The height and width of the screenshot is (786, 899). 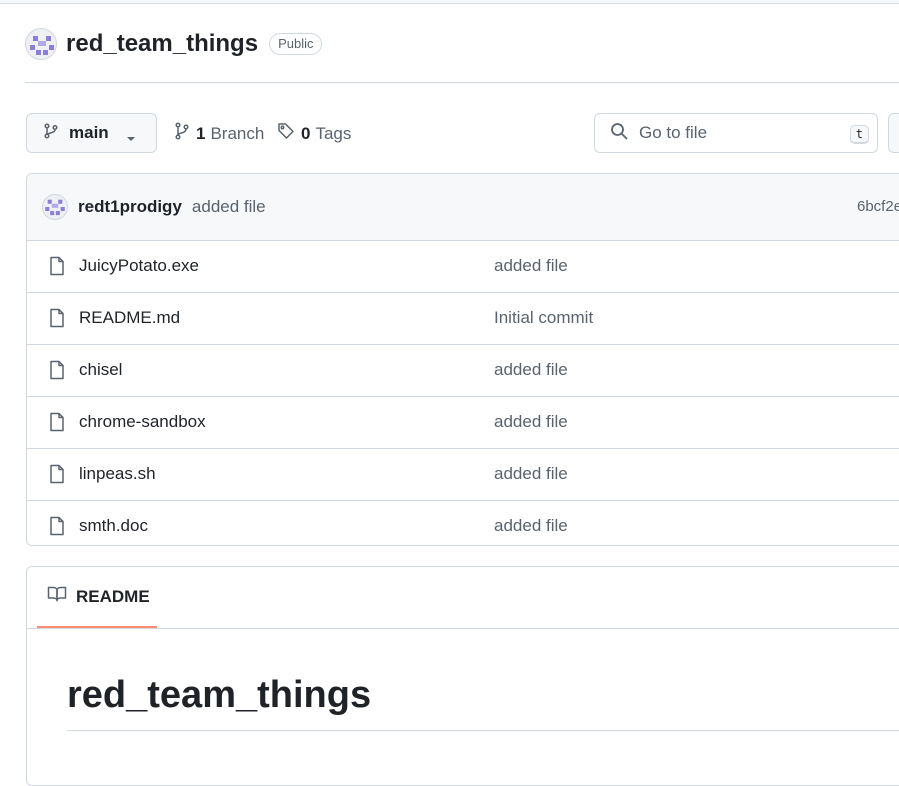 What do you see at coordinates (113, 596) in the screenshot?
I see `tab-readme-label: README` at bounding box center [113, 596].